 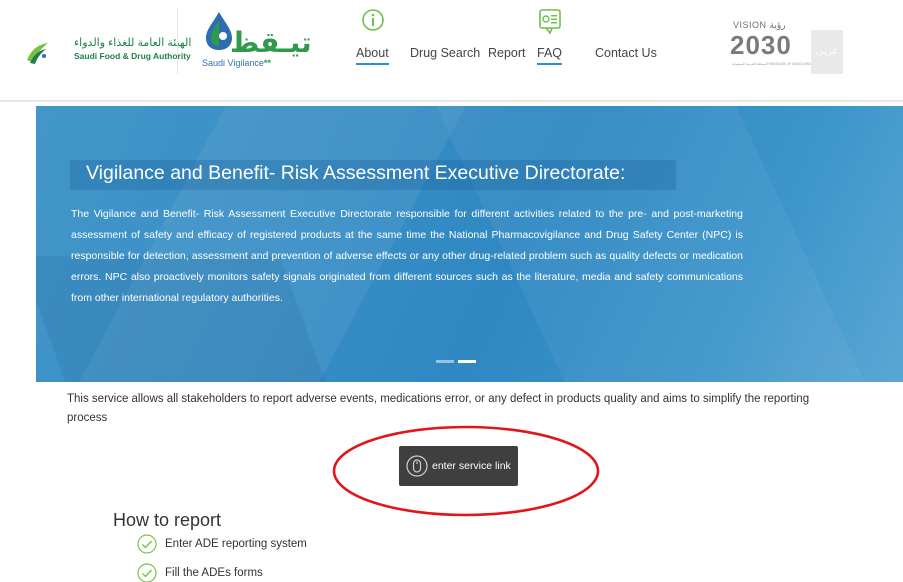 I want to click on how-to-report-heading: How to report, so click(x=167, y=520).